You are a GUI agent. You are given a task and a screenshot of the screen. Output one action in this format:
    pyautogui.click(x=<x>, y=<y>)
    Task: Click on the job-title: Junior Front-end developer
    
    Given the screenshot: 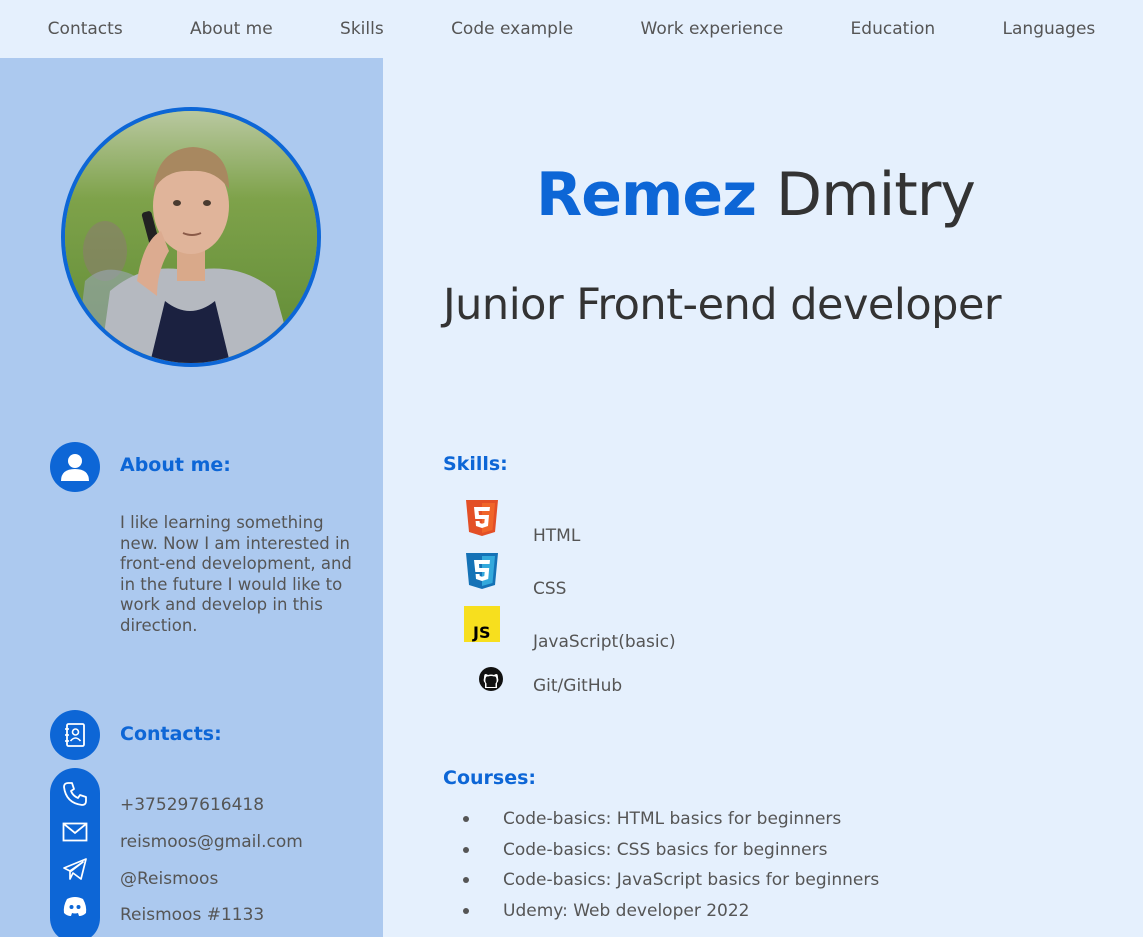 What is the action you would take?
    pyautogui.click(x=722, y=305)
    